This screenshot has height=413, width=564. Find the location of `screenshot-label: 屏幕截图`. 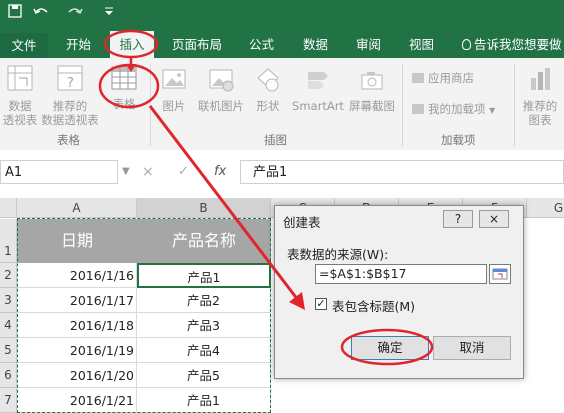

screenshot-label: 屏幕截图 is located at coordinates (372, 106).